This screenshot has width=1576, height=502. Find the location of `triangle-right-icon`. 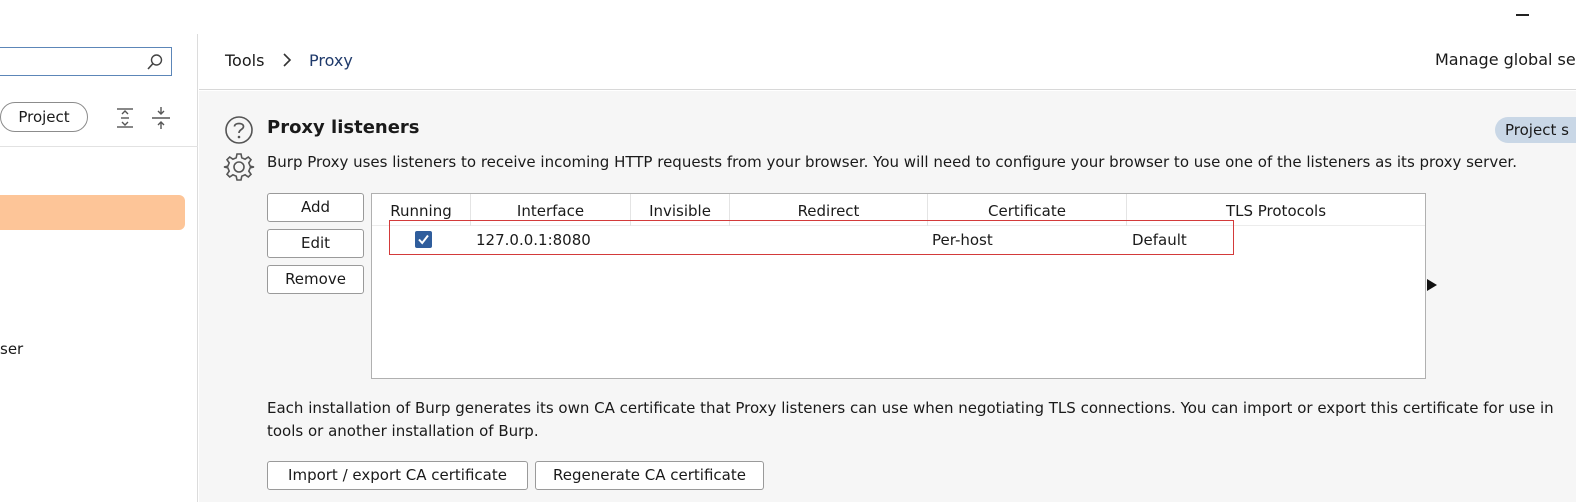

triangle-right-icon is located at coordinates (1432, 285).